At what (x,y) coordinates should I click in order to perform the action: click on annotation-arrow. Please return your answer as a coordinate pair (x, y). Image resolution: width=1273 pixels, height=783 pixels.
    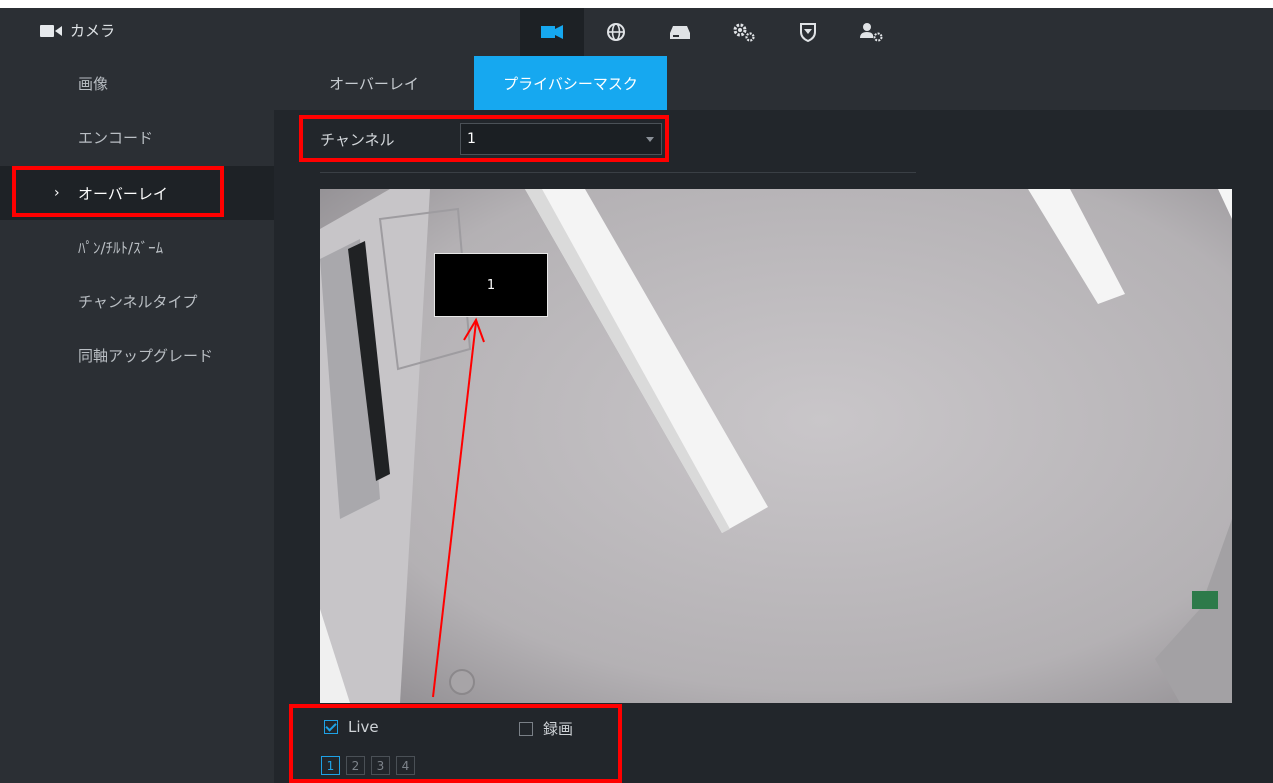
    Looking at the image, I should click on (458, 507).